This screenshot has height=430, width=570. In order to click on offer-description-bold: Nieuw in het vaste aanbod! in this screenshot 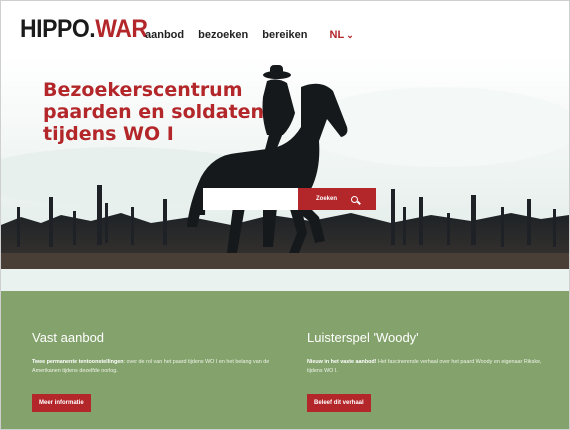, I will do `click(342, 362)`.